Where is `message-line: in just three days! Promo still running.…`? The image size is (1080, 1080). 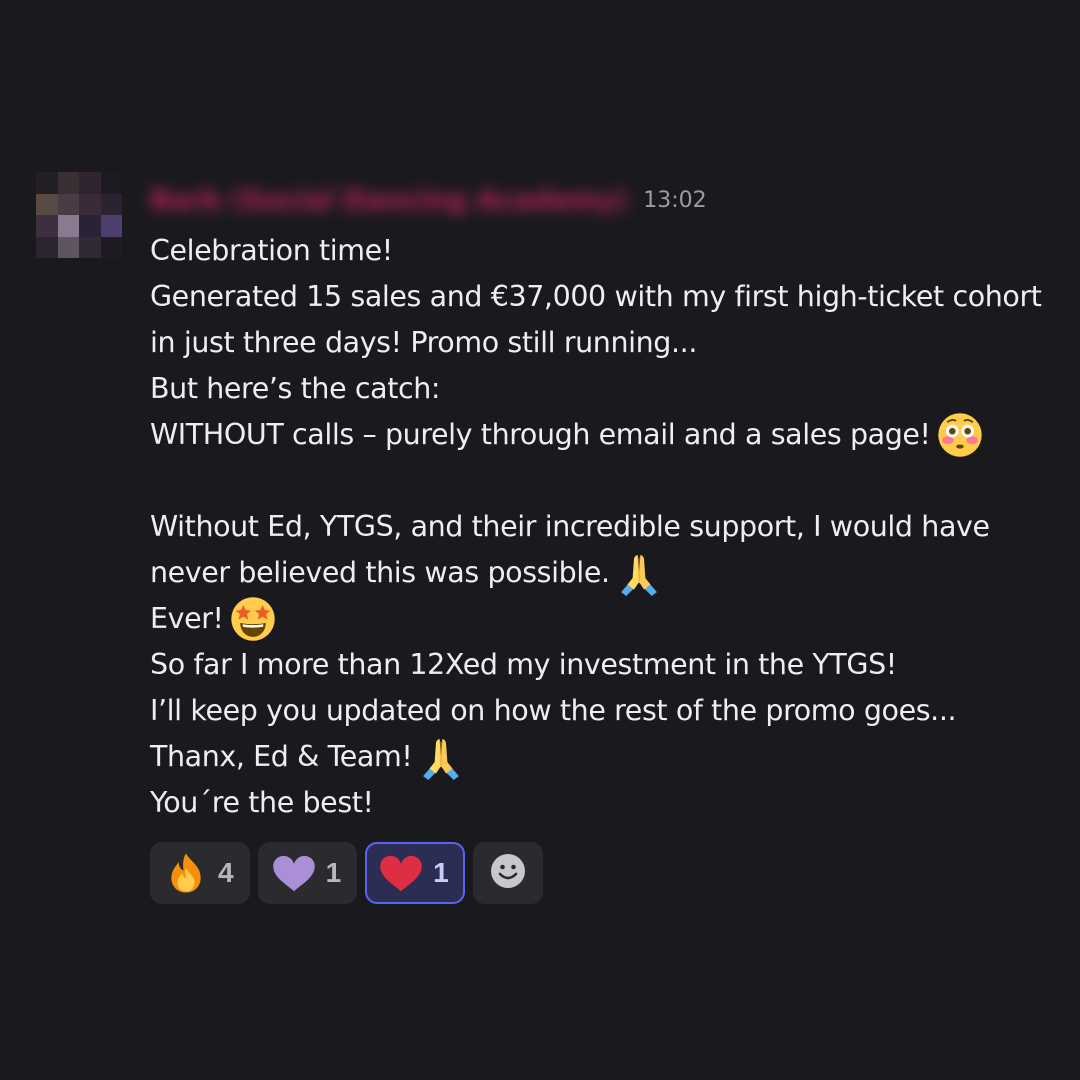
message-line: in just three days! Promo still running.… is located at coordinates (608, 343).